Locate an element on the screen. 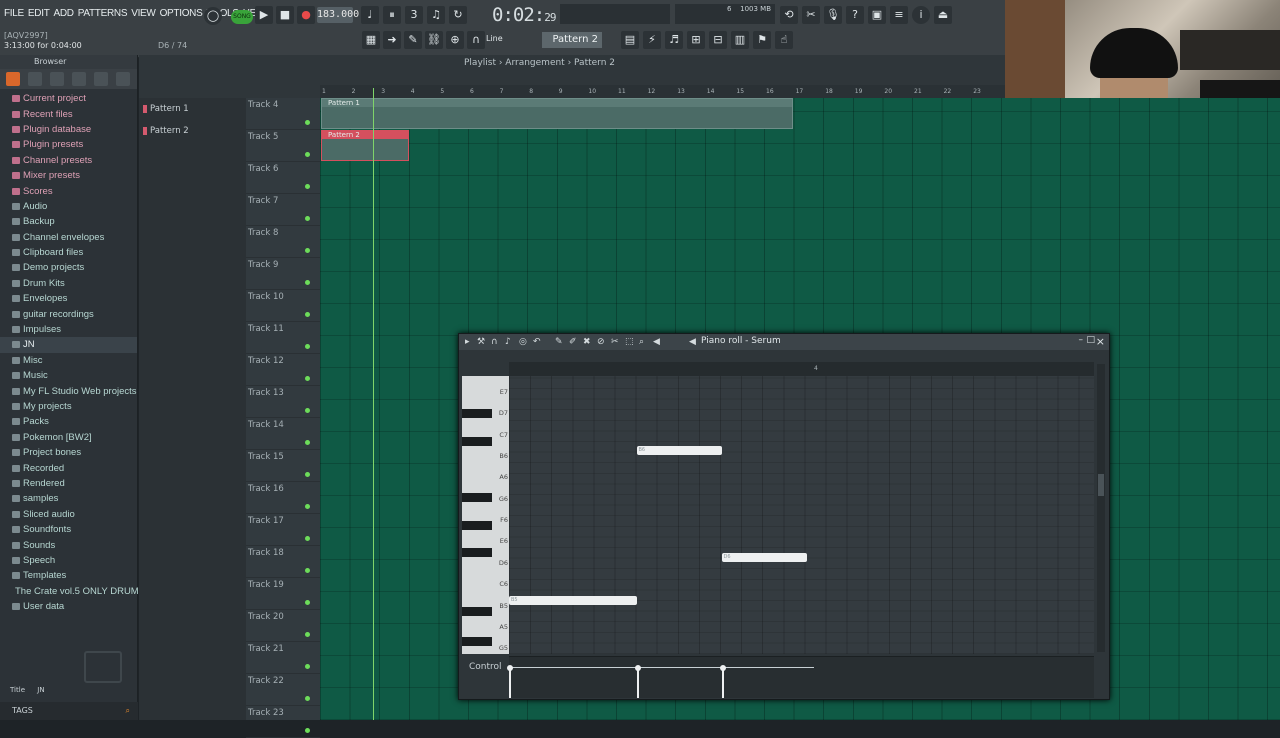 The image size is (1280, 738). browser-current-icon is located at coordinates (35, 79).